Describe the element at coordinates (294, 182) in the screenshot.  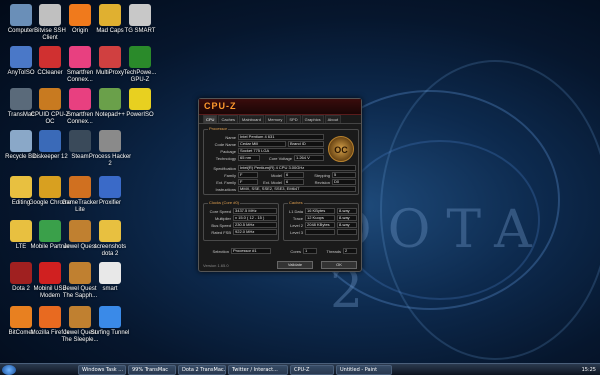
I see `ext-model-value: 6` at that location.